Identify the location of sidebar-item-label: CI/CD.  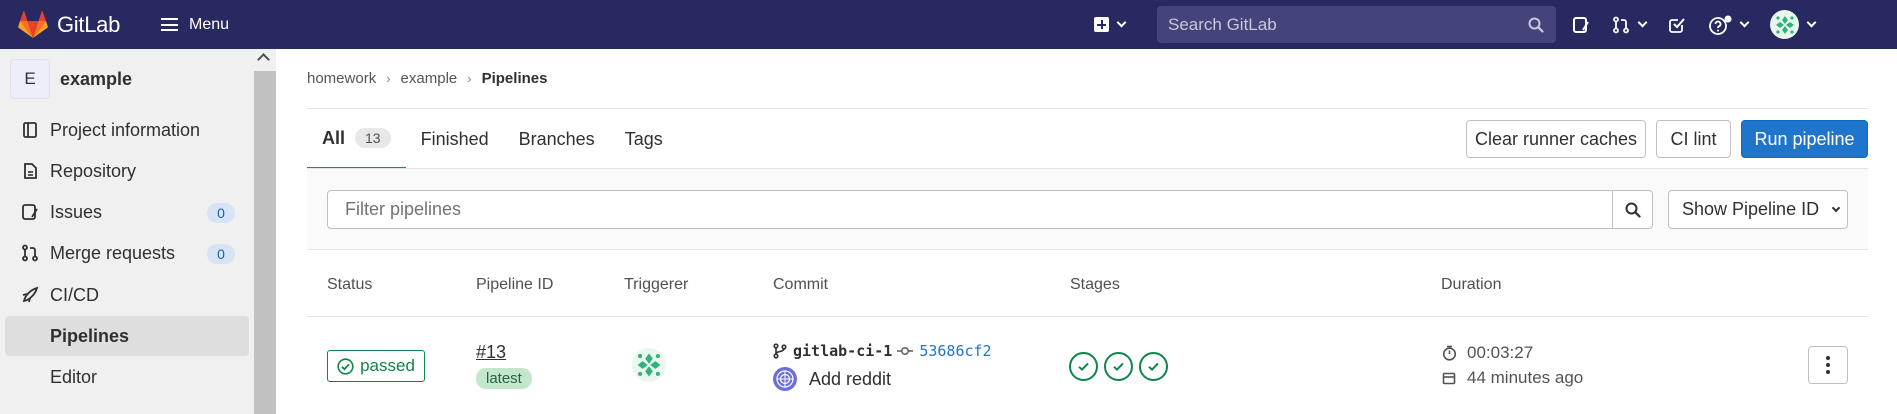
(74, 294).